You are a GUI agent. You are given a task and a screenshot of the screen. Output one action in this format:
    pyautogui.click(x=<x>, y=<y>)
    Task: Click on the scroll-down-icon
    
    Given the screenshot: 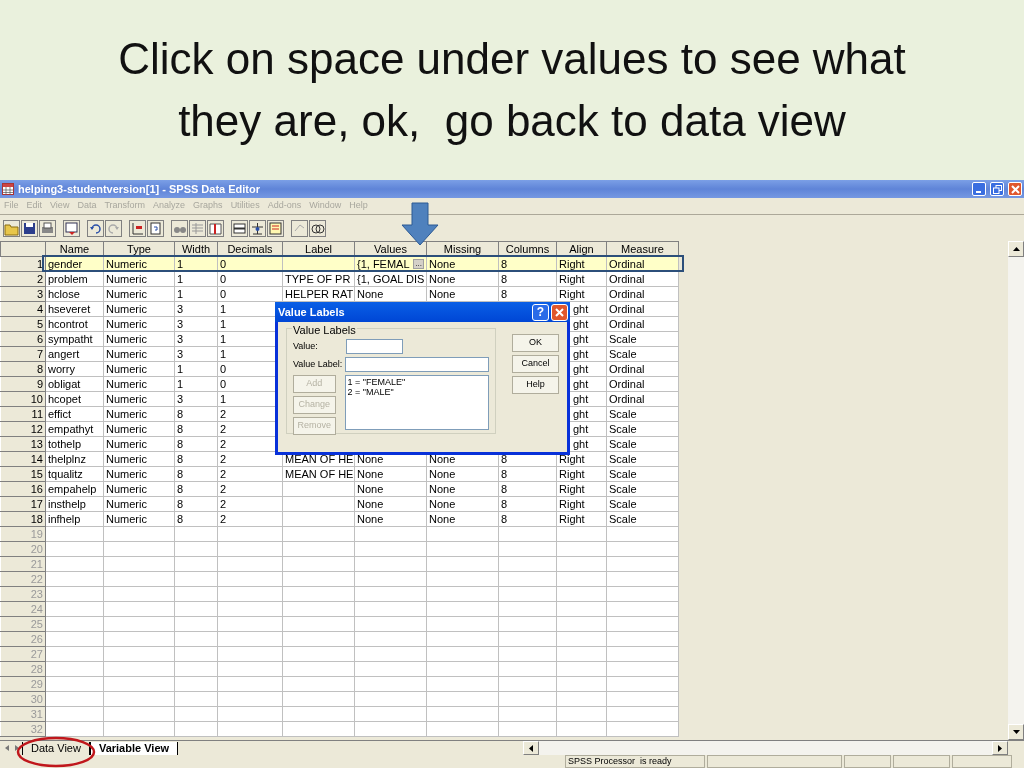 What is the action you would take?
    pyautogui.click(x=1016, y=732)
    